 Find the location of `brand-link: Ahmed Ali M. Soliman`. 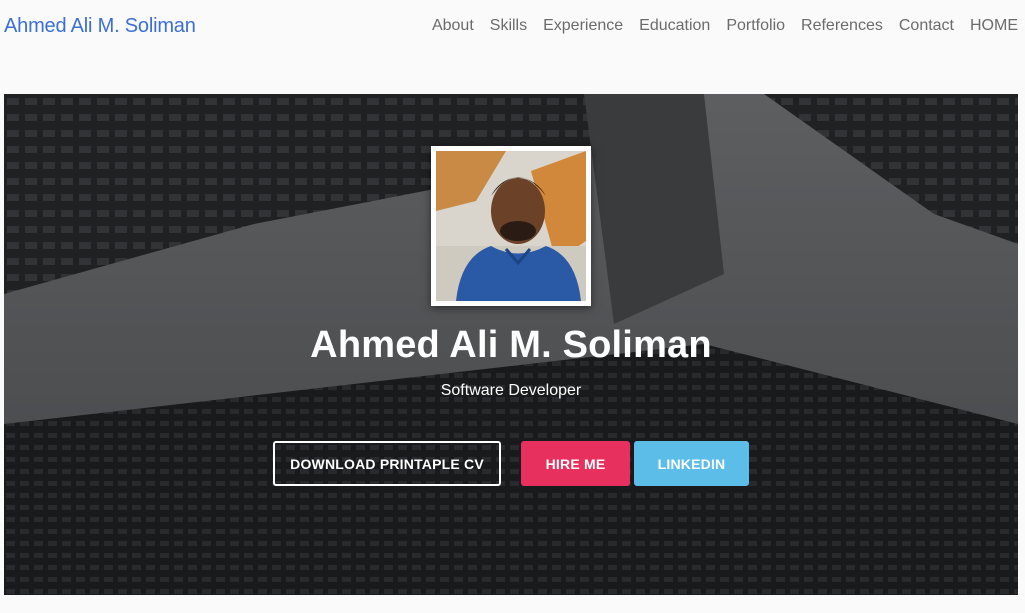

brand-link: Ahmed Ali M. Soliman is located at coordinates (100, 26).